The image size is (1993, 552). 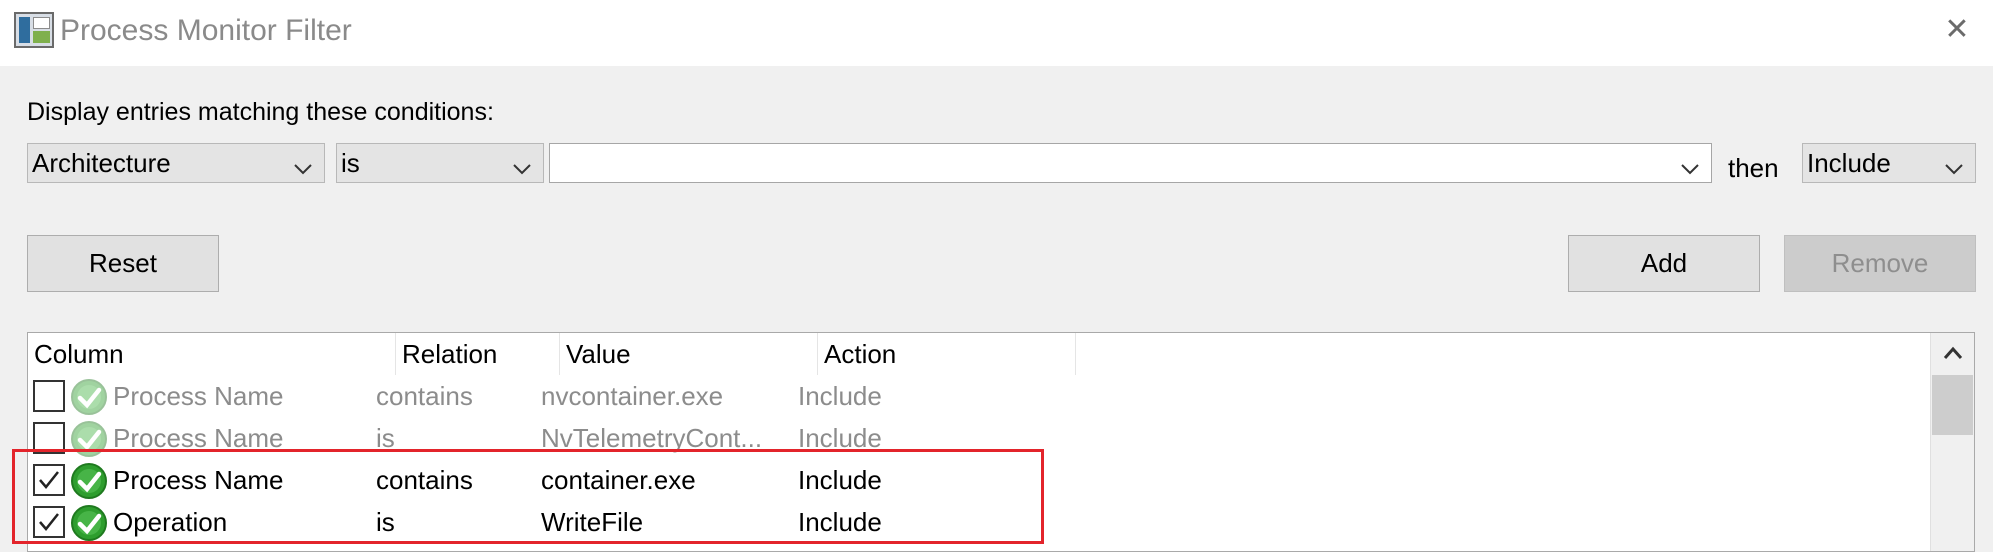 I want to click on filter-row: Process Name contains container.exe Include, so click(x=978, y=480).